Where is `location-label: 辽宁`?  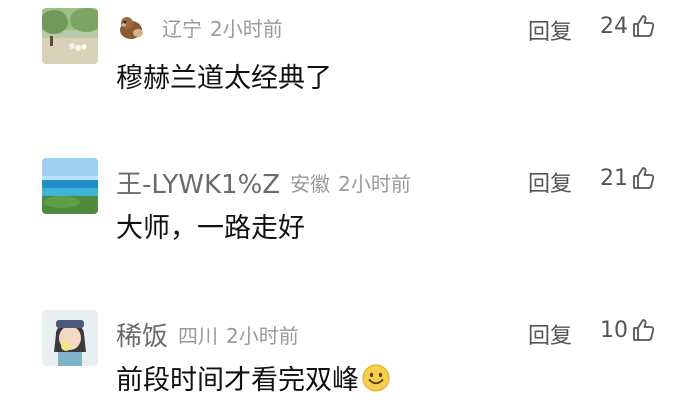
location-label: 辽宁 is located at coordinates (182, 28).